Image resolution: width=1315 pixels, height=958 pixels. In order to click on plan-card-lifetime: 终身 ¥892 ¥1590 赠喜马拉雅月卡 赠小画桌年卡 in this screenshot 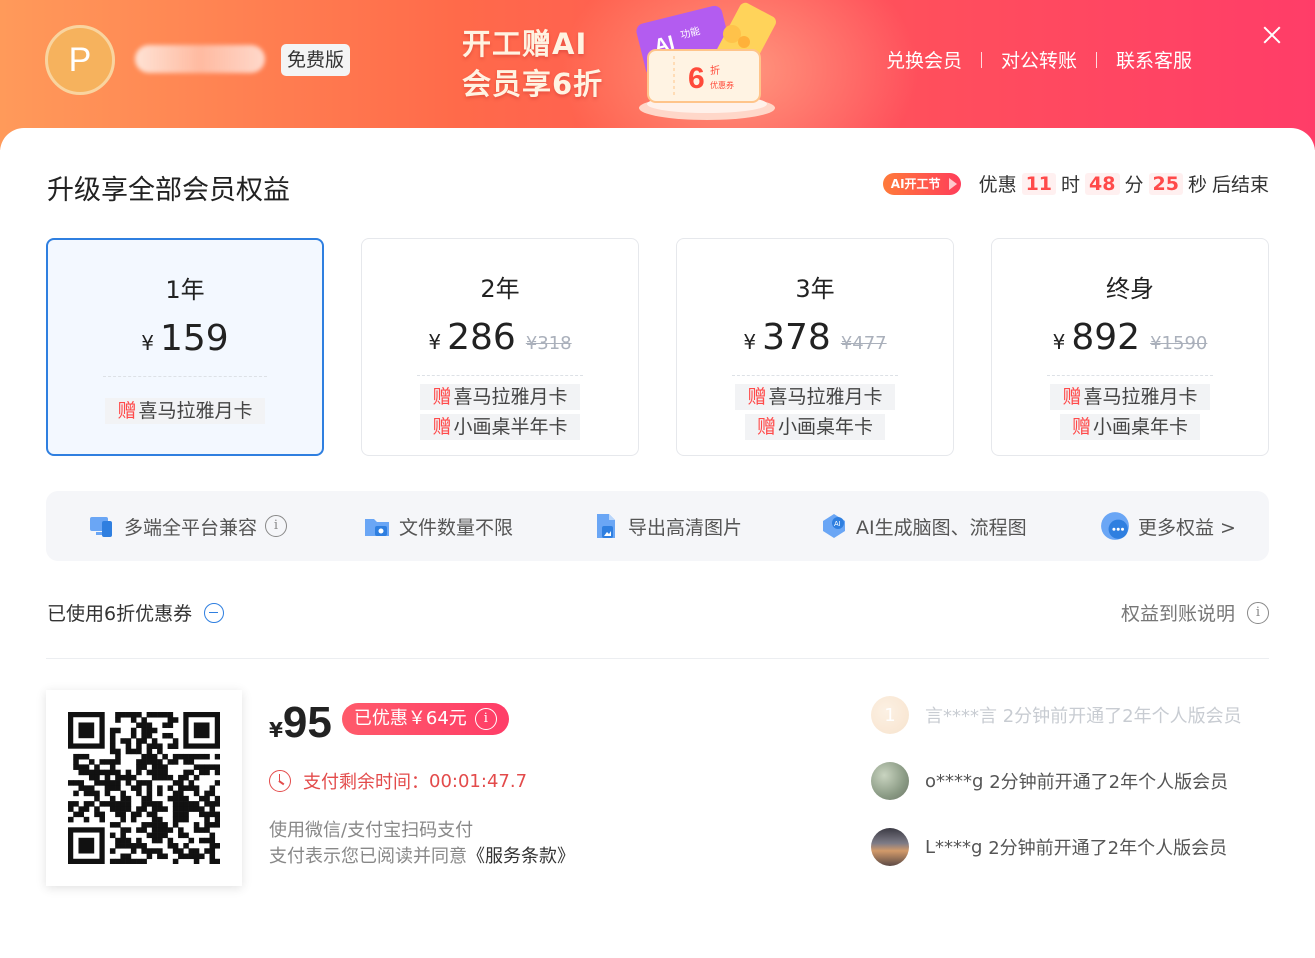, I will do `click(1130, 347)`.